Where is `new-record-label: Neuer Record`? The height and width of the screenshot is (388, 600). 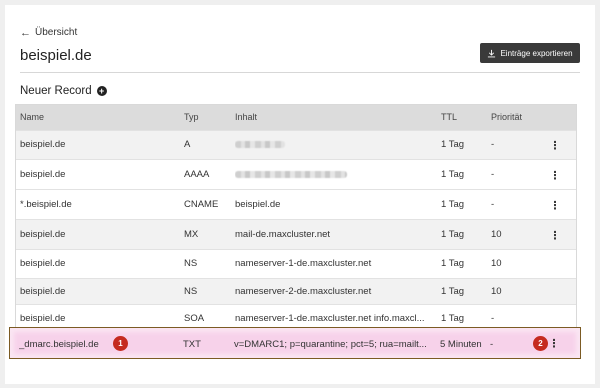 new-record-label: Neuer Record is located at coordinates (56, 91).